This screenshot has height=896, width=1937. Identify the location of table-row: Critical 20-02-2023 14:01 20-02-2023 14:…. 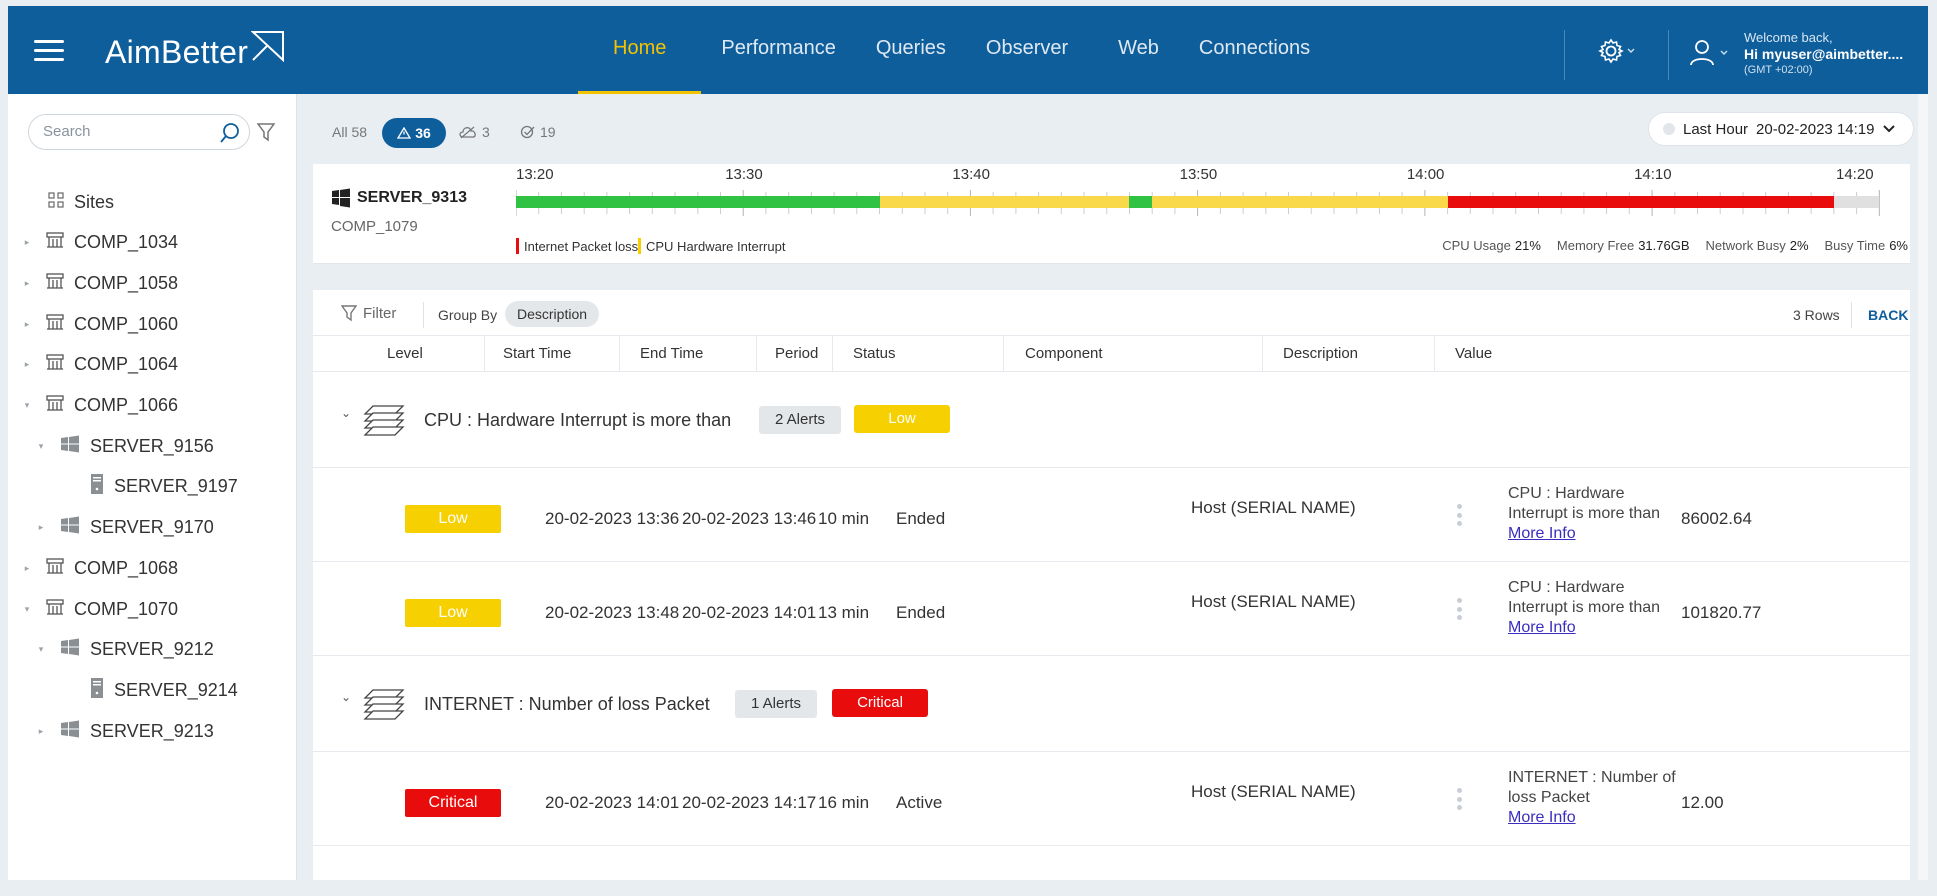
(1111, 799).